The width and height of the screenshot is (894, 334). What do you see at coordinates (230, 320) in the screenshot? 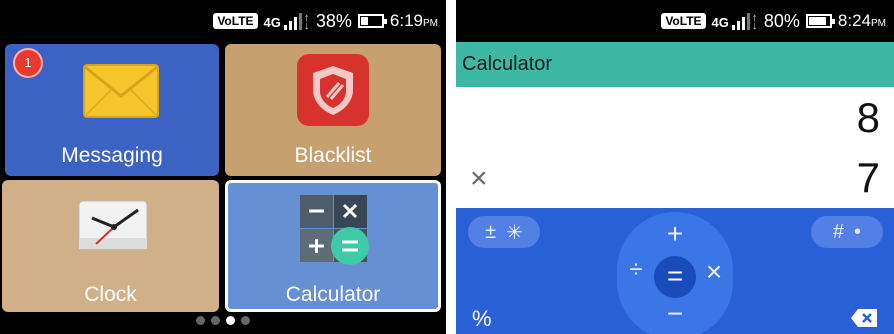
I see `page-dot-active` at bounding box center [230, 320].